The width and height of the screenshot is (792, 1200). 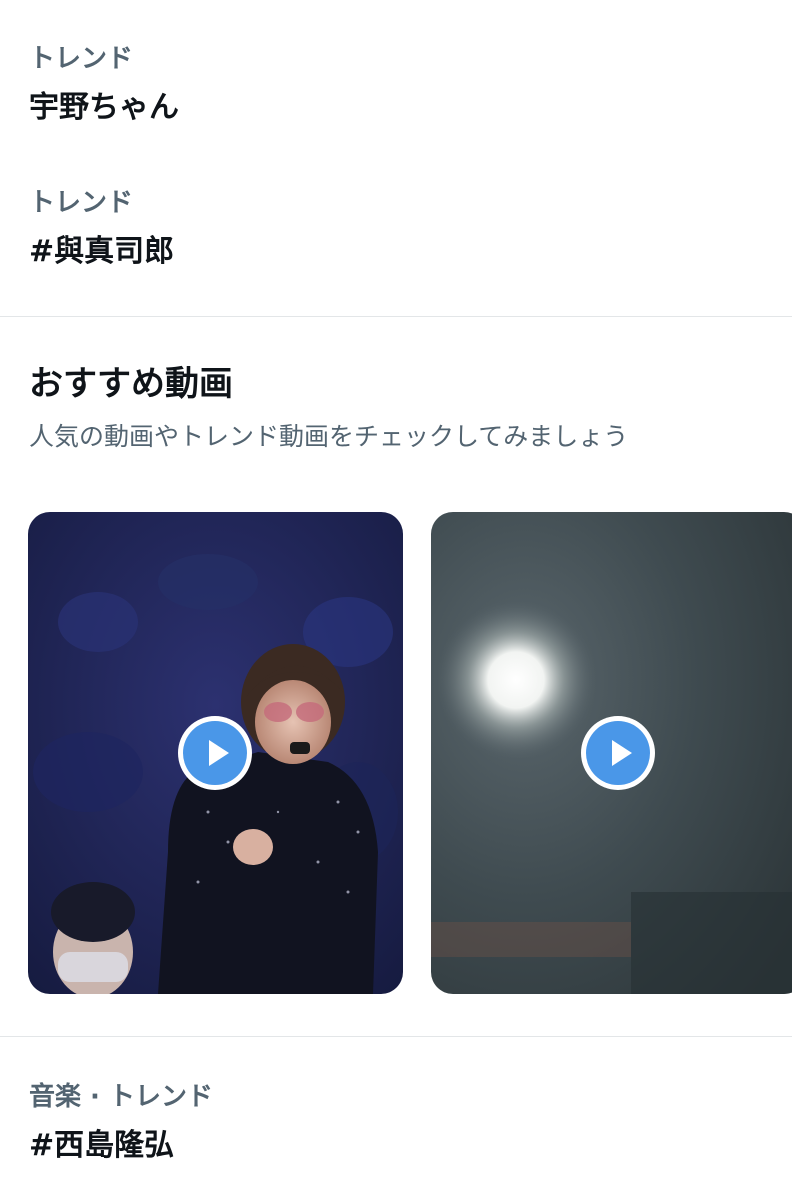 What do you see at coordinates (121, 1097) in the screenshot?
I see `trend-context: 音楽 · トレンド` at bounding box center [121, 1097].